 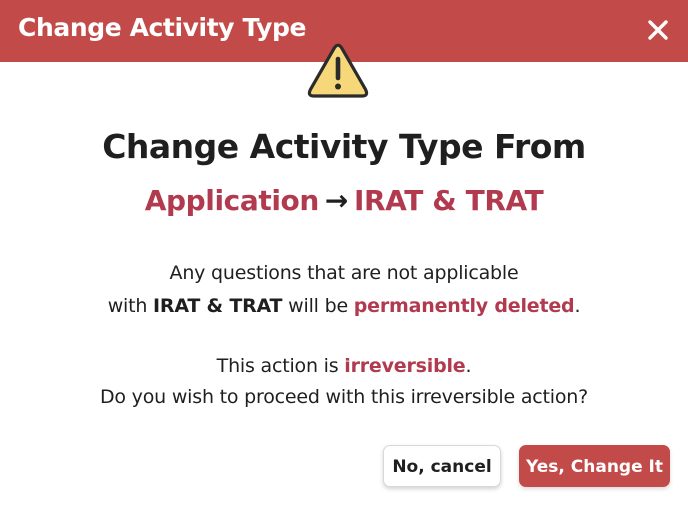 I want to click on close-icon, so click(x=658, y=30).